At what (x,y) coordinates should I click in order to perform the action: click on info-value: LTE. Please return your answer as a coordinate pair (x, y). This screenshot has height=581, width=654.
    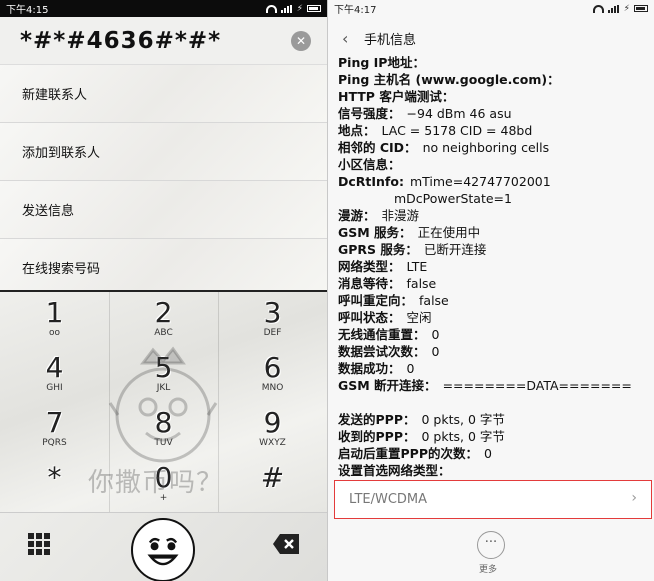
    Looking at the image, I should click on (417, 266).